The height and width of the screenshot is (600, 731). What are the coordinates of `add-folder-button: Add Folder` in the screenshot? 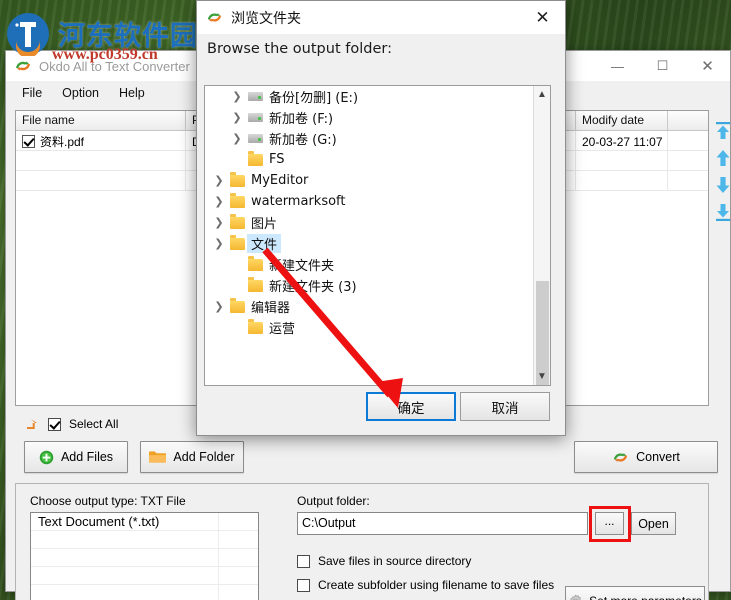 It's located at (192, 457).